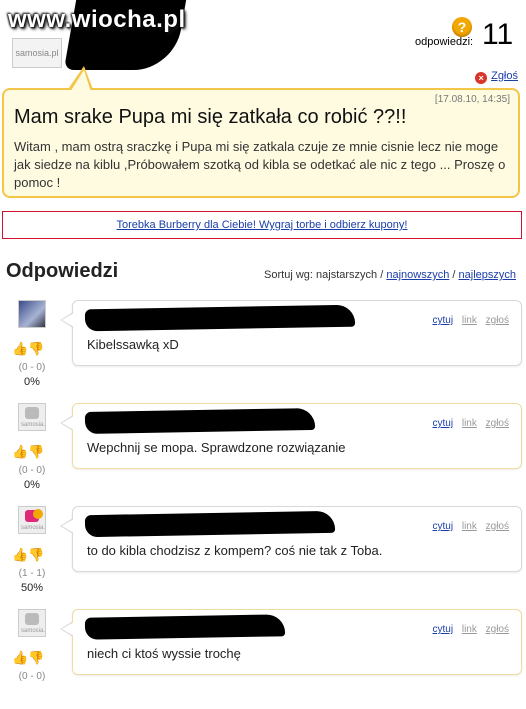  I want to click on sort-best-link: najlepszych, so click(487, 275).